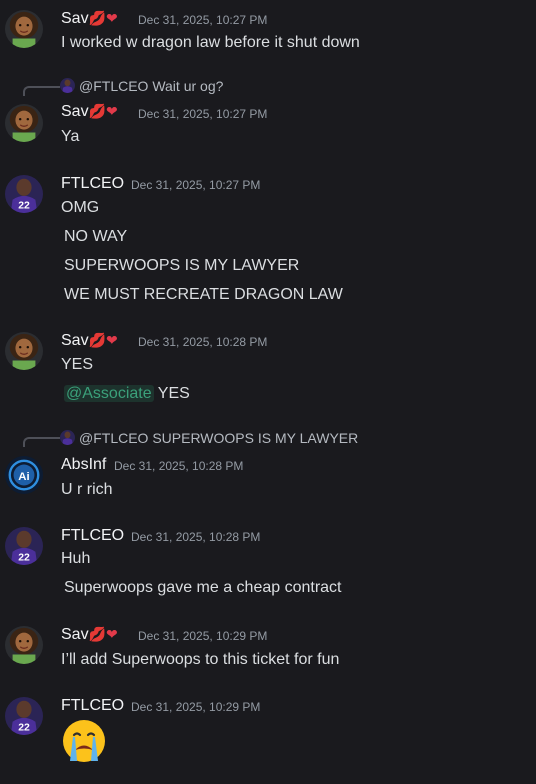 This screenshot has width=536, height=784. Describe the element at coordinates (182, 265) in the screenshot. I see `message-text: SUPERWOOPS IS MY LAWYER` at that location.